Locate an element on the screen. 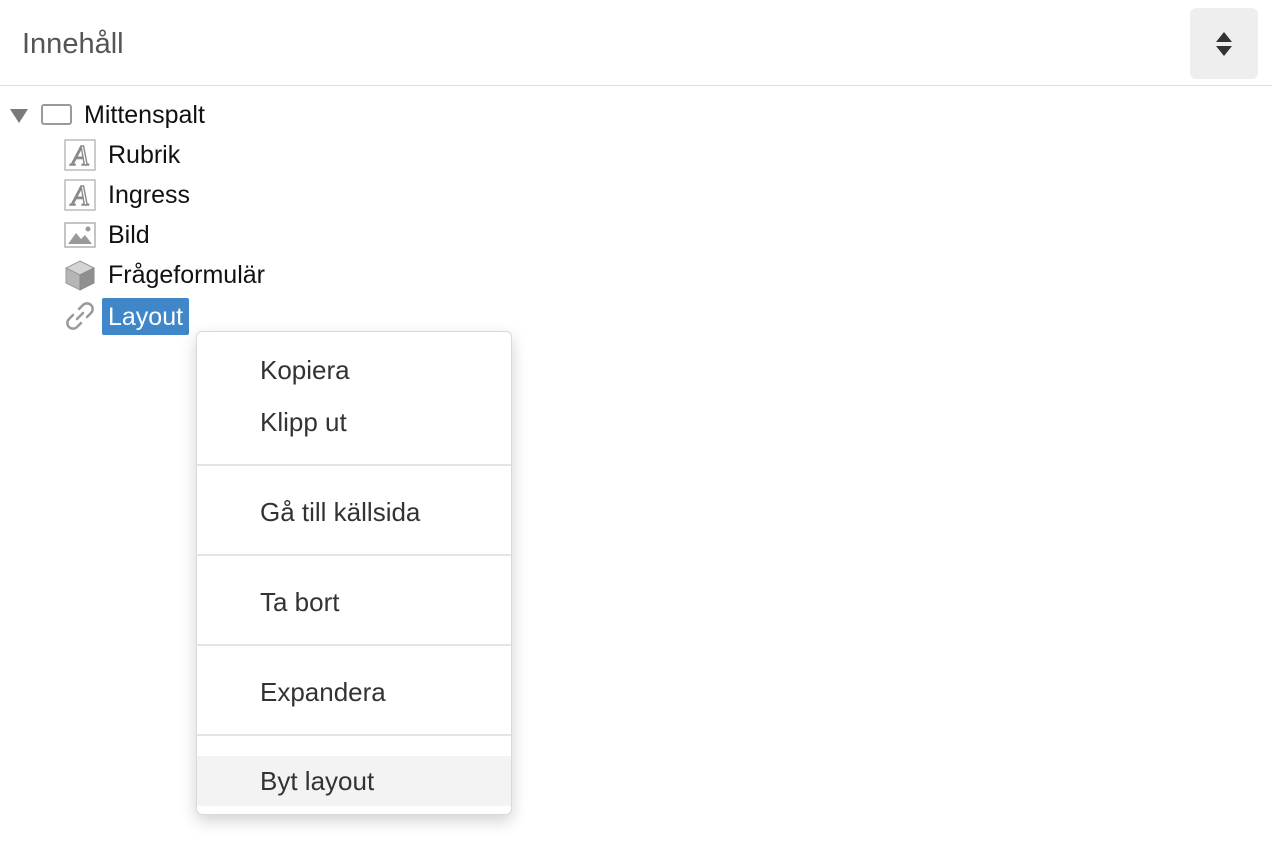 The image size is (1272, 858). menu-item-expandera: Expandera is located at coordinates (354, 692).